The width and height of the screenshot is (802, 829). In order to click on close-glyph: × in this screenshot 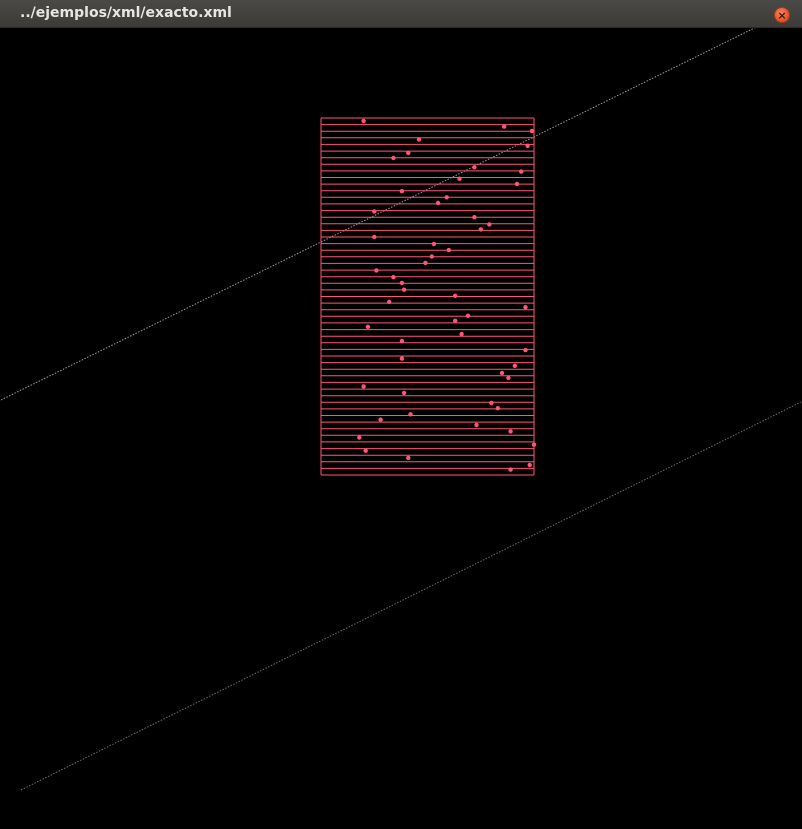, I will do `click(782, 15)`.